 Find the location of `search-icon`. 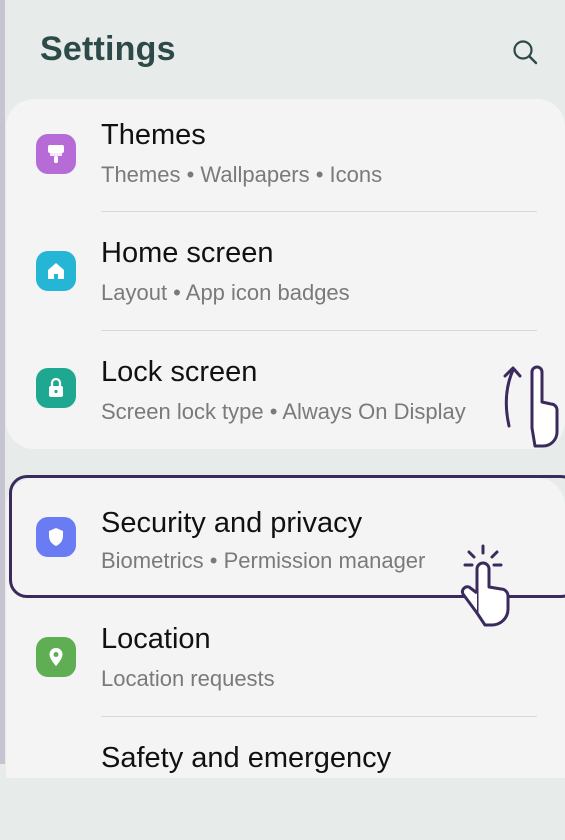

search-icon is located at coordinates (526, 53).